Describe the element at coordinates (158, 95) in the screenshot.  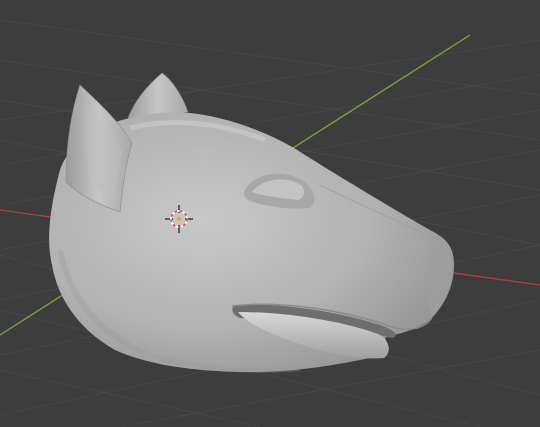
I see `back-ear` at that location.